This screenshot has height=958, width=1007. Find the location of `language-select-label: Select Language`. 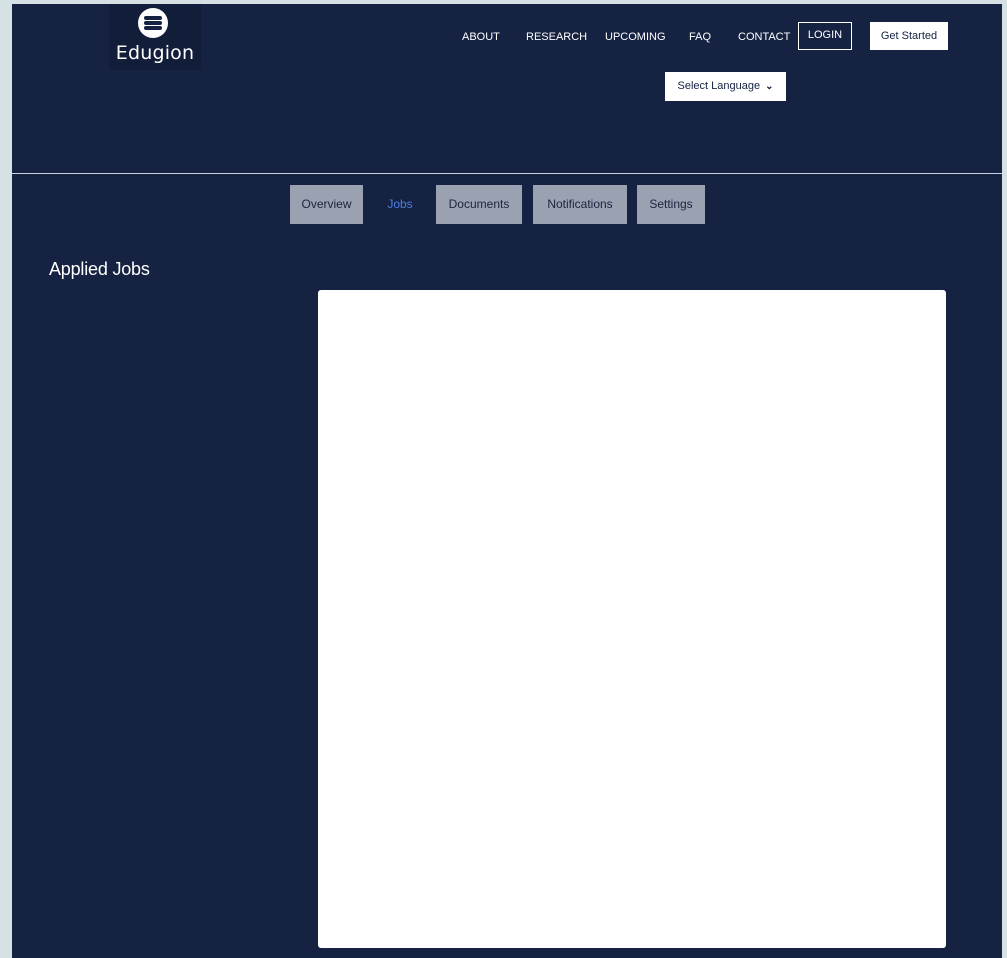

language-select-label: Select Language is located at coordinates (719, 86).